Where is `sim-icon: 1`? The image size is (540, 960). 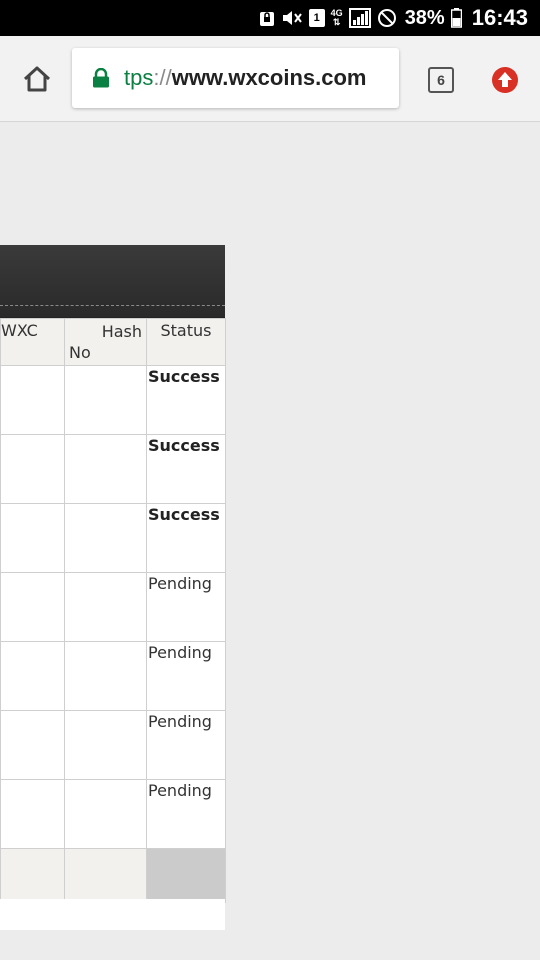 sim-icon: 1 is located at coordinates (316, 18).